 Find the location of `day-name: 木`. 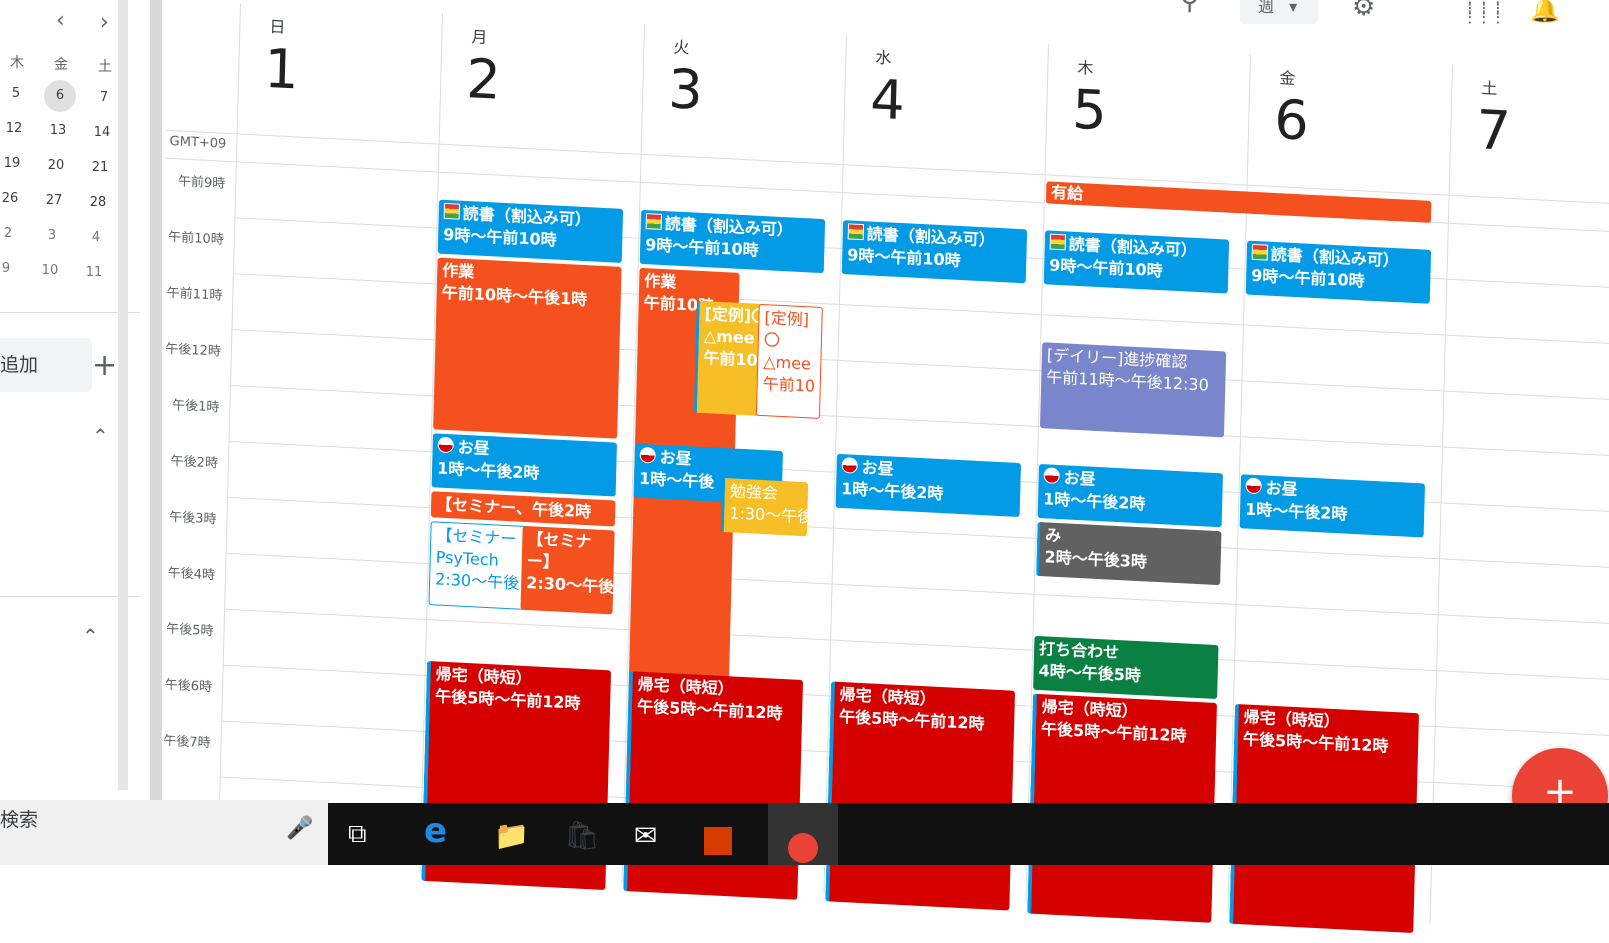

day-name: 木 is located at coordinates (1085, 67).